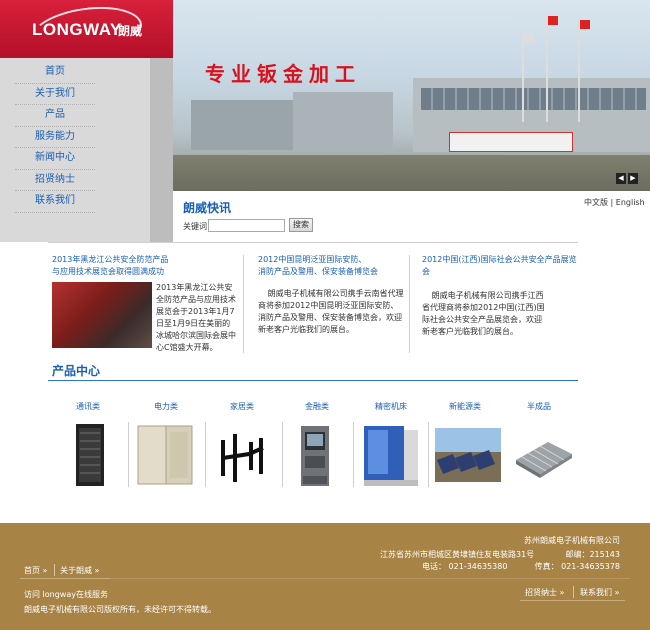 Image resolution: width=650 pixels, height=630 pixels. I want to click on solar-panel-image, so click(468, 455).